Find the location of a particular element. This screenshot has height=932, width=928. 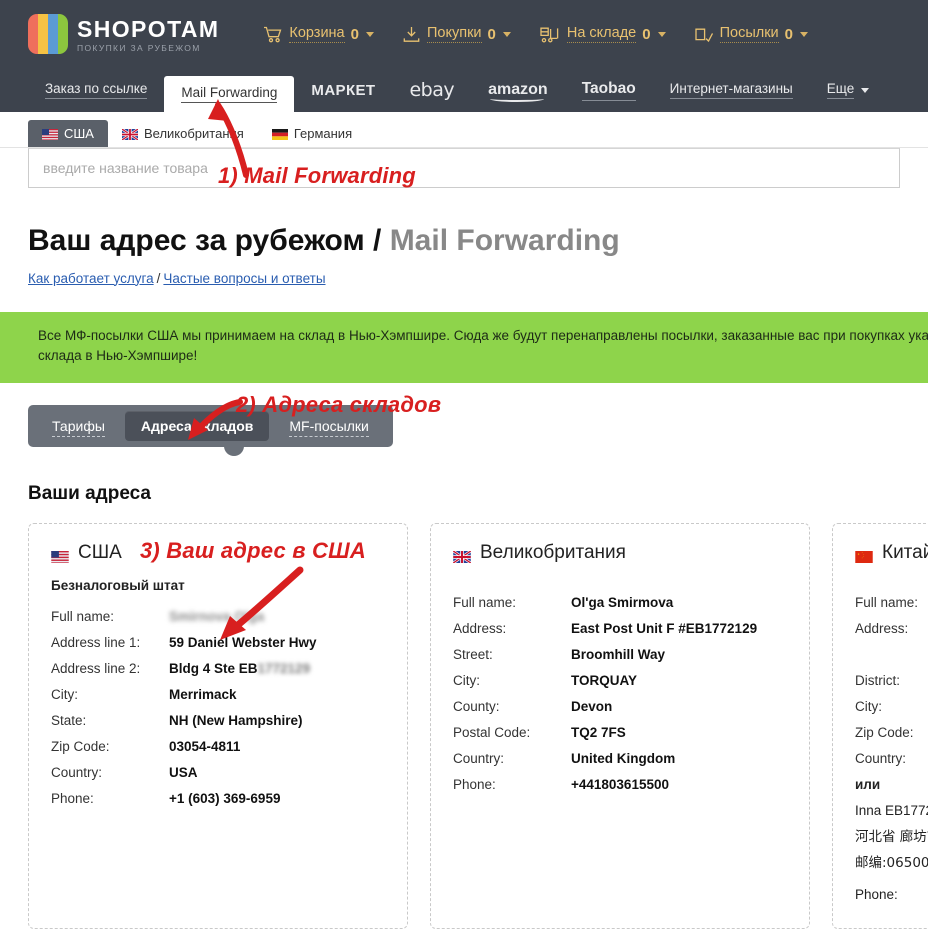

subnav-label: МАРКЕТ is located at coordinates (343, 90).